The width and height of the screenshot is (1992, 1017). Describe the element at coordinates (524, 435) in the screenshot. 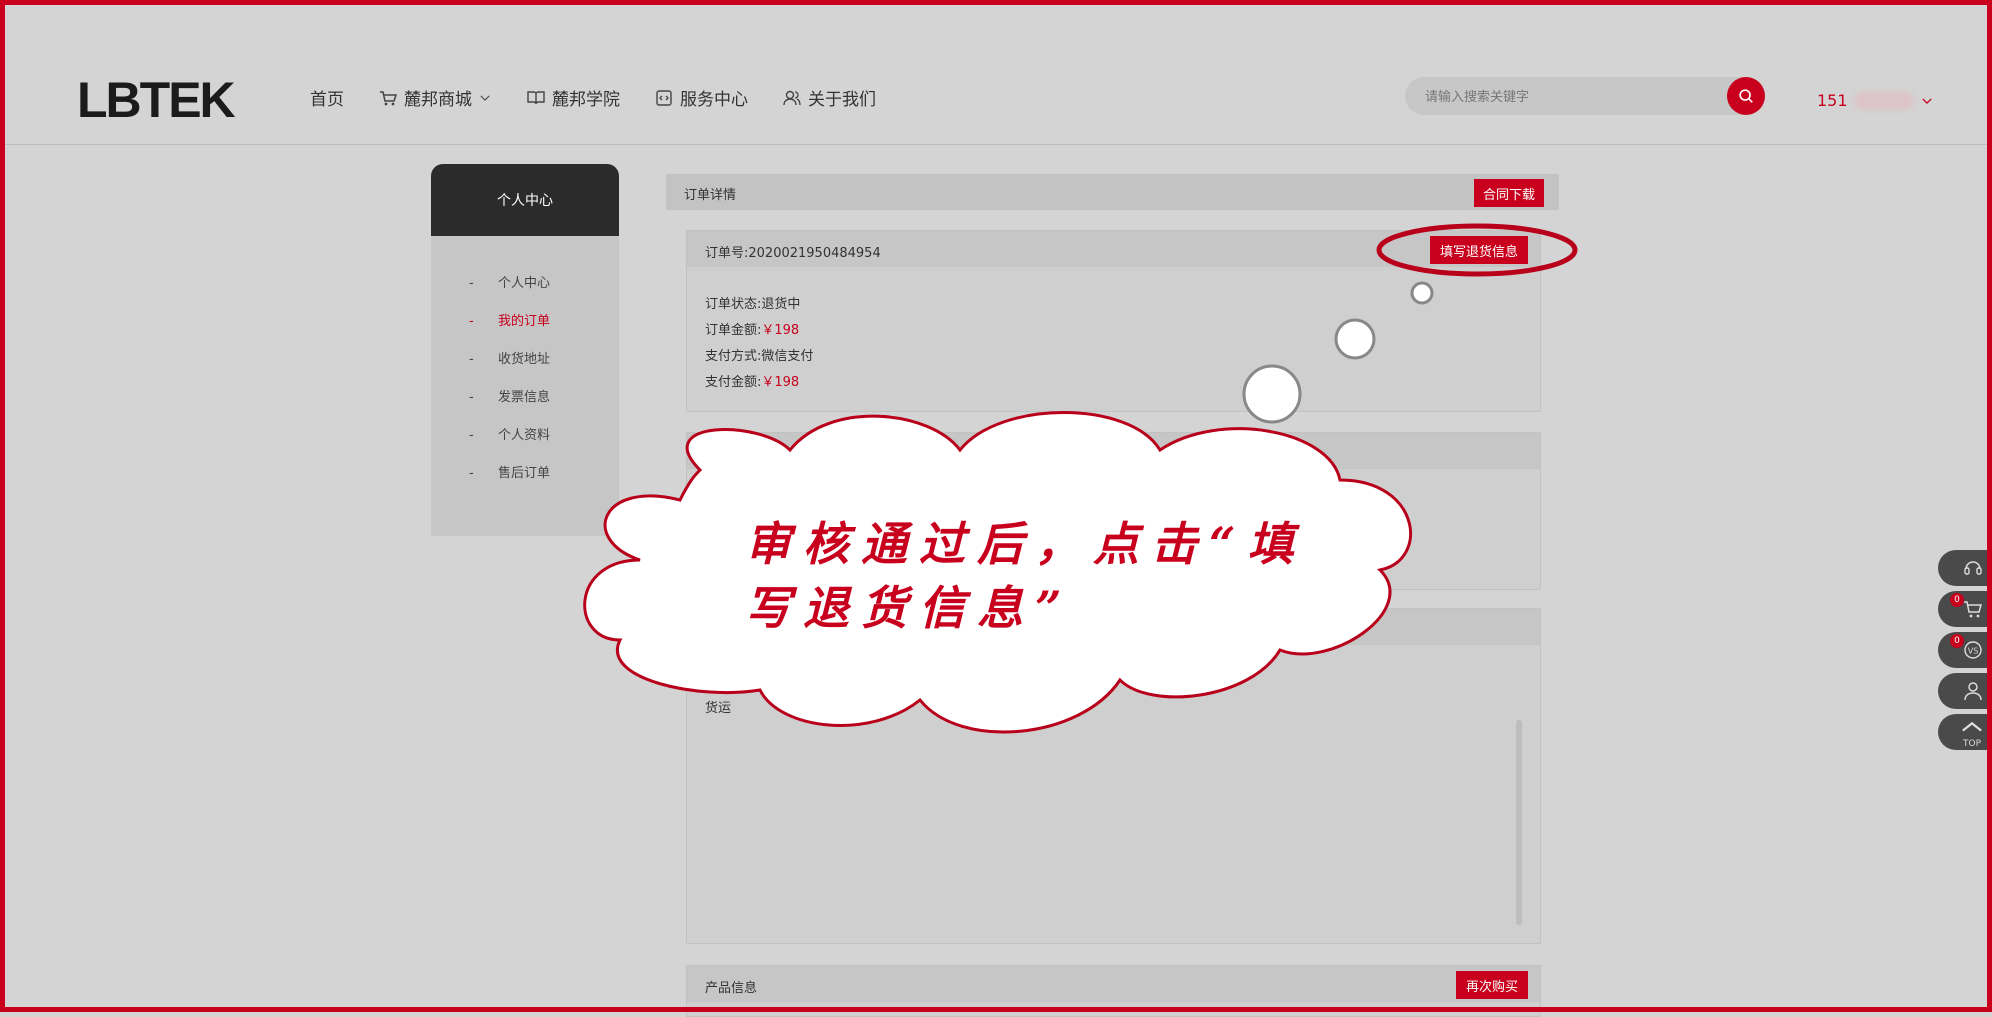

I see `sidebar-item-label: 个人资料` at that location.